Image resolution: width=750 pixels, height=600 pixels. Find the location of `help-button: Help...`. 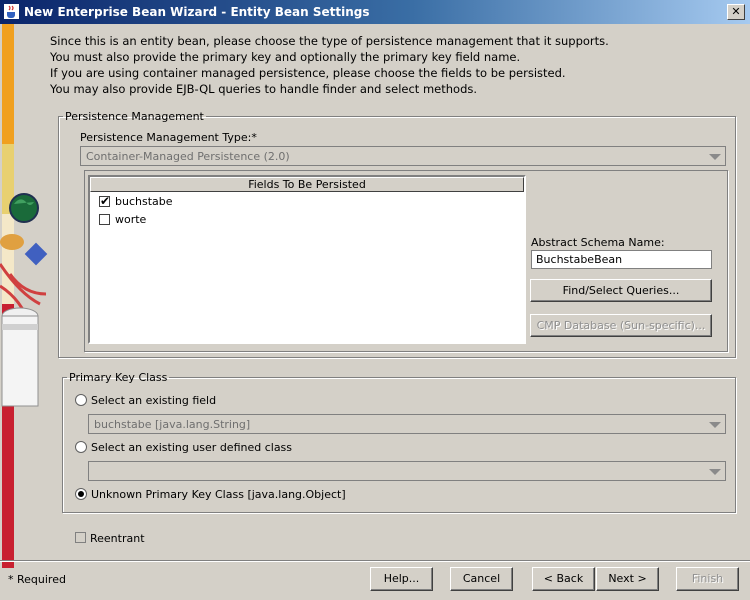

help-button: Help... is located at coordinates (401, 579).